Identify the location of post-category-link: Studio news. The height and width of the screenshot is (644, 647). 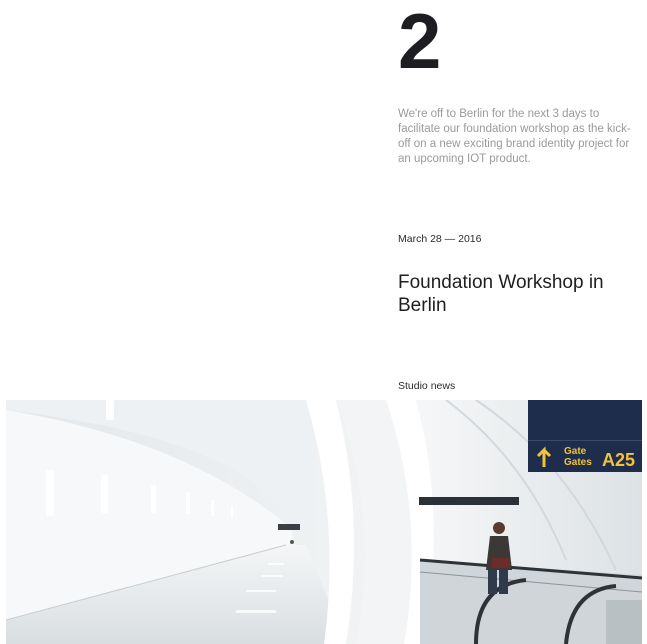
(426, 386).